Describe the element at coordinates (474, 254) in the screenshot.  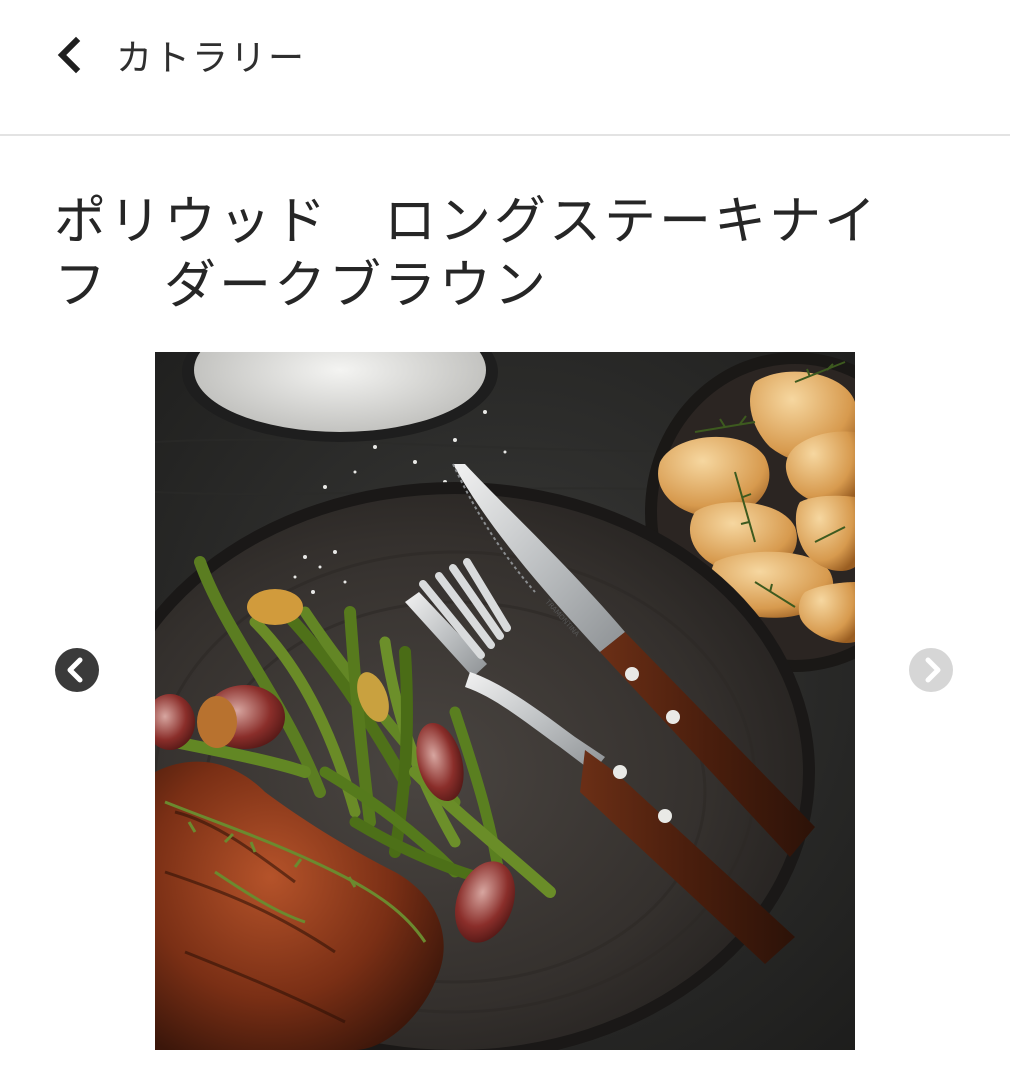
I see `product-title: ポリウッド ロングステーキナイ フ ダークブラウン` at that location.